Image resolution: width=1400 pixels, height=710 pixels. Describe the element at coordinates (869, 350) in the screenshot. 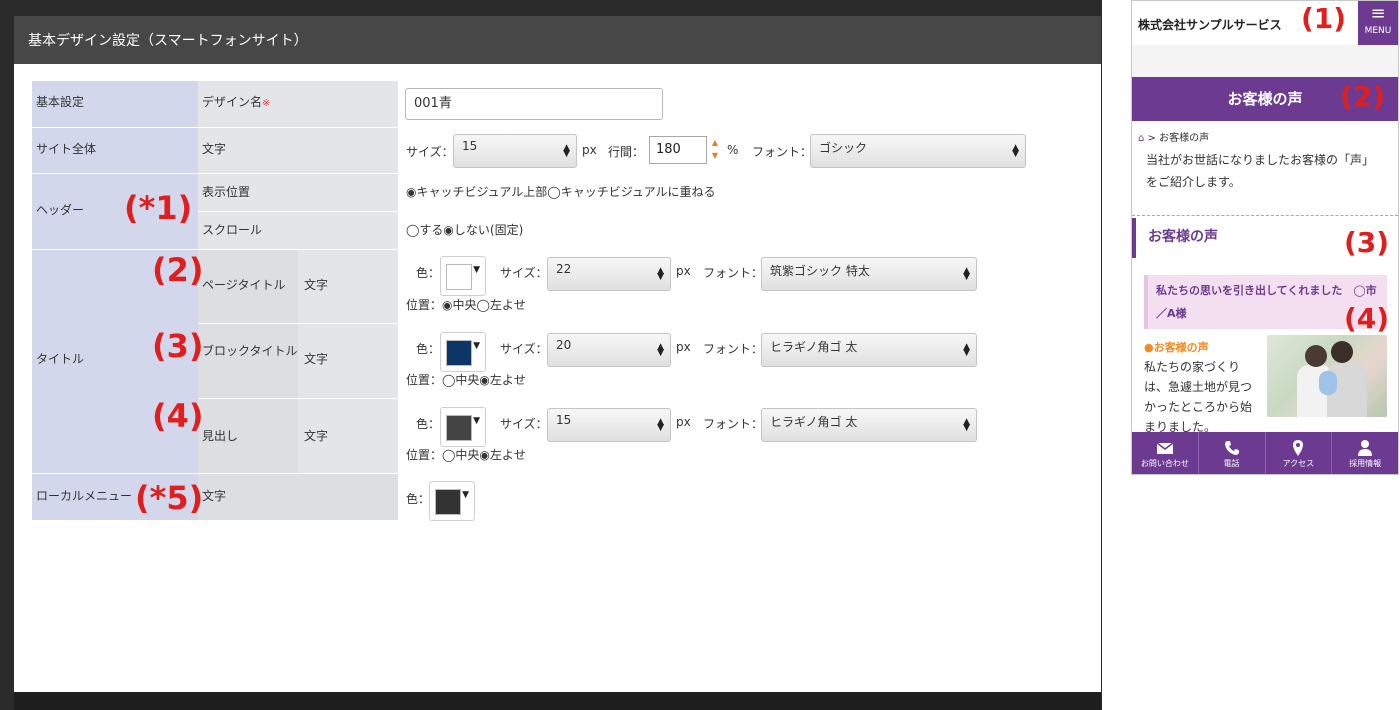

I see `block-title-font-select: ヒラギノ角ゴ 太 ▲ ▼` at that location.